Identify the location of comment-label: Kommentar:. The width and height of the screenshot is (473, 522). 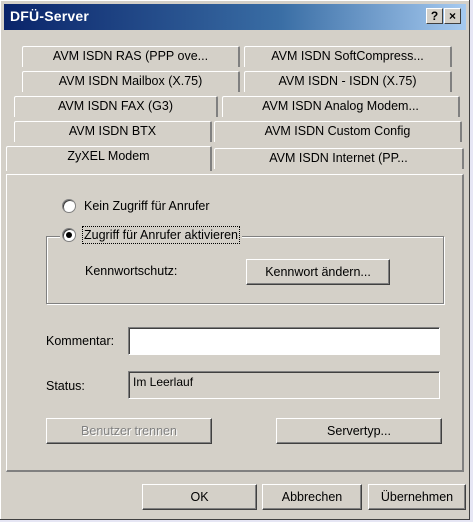
(80, 341).